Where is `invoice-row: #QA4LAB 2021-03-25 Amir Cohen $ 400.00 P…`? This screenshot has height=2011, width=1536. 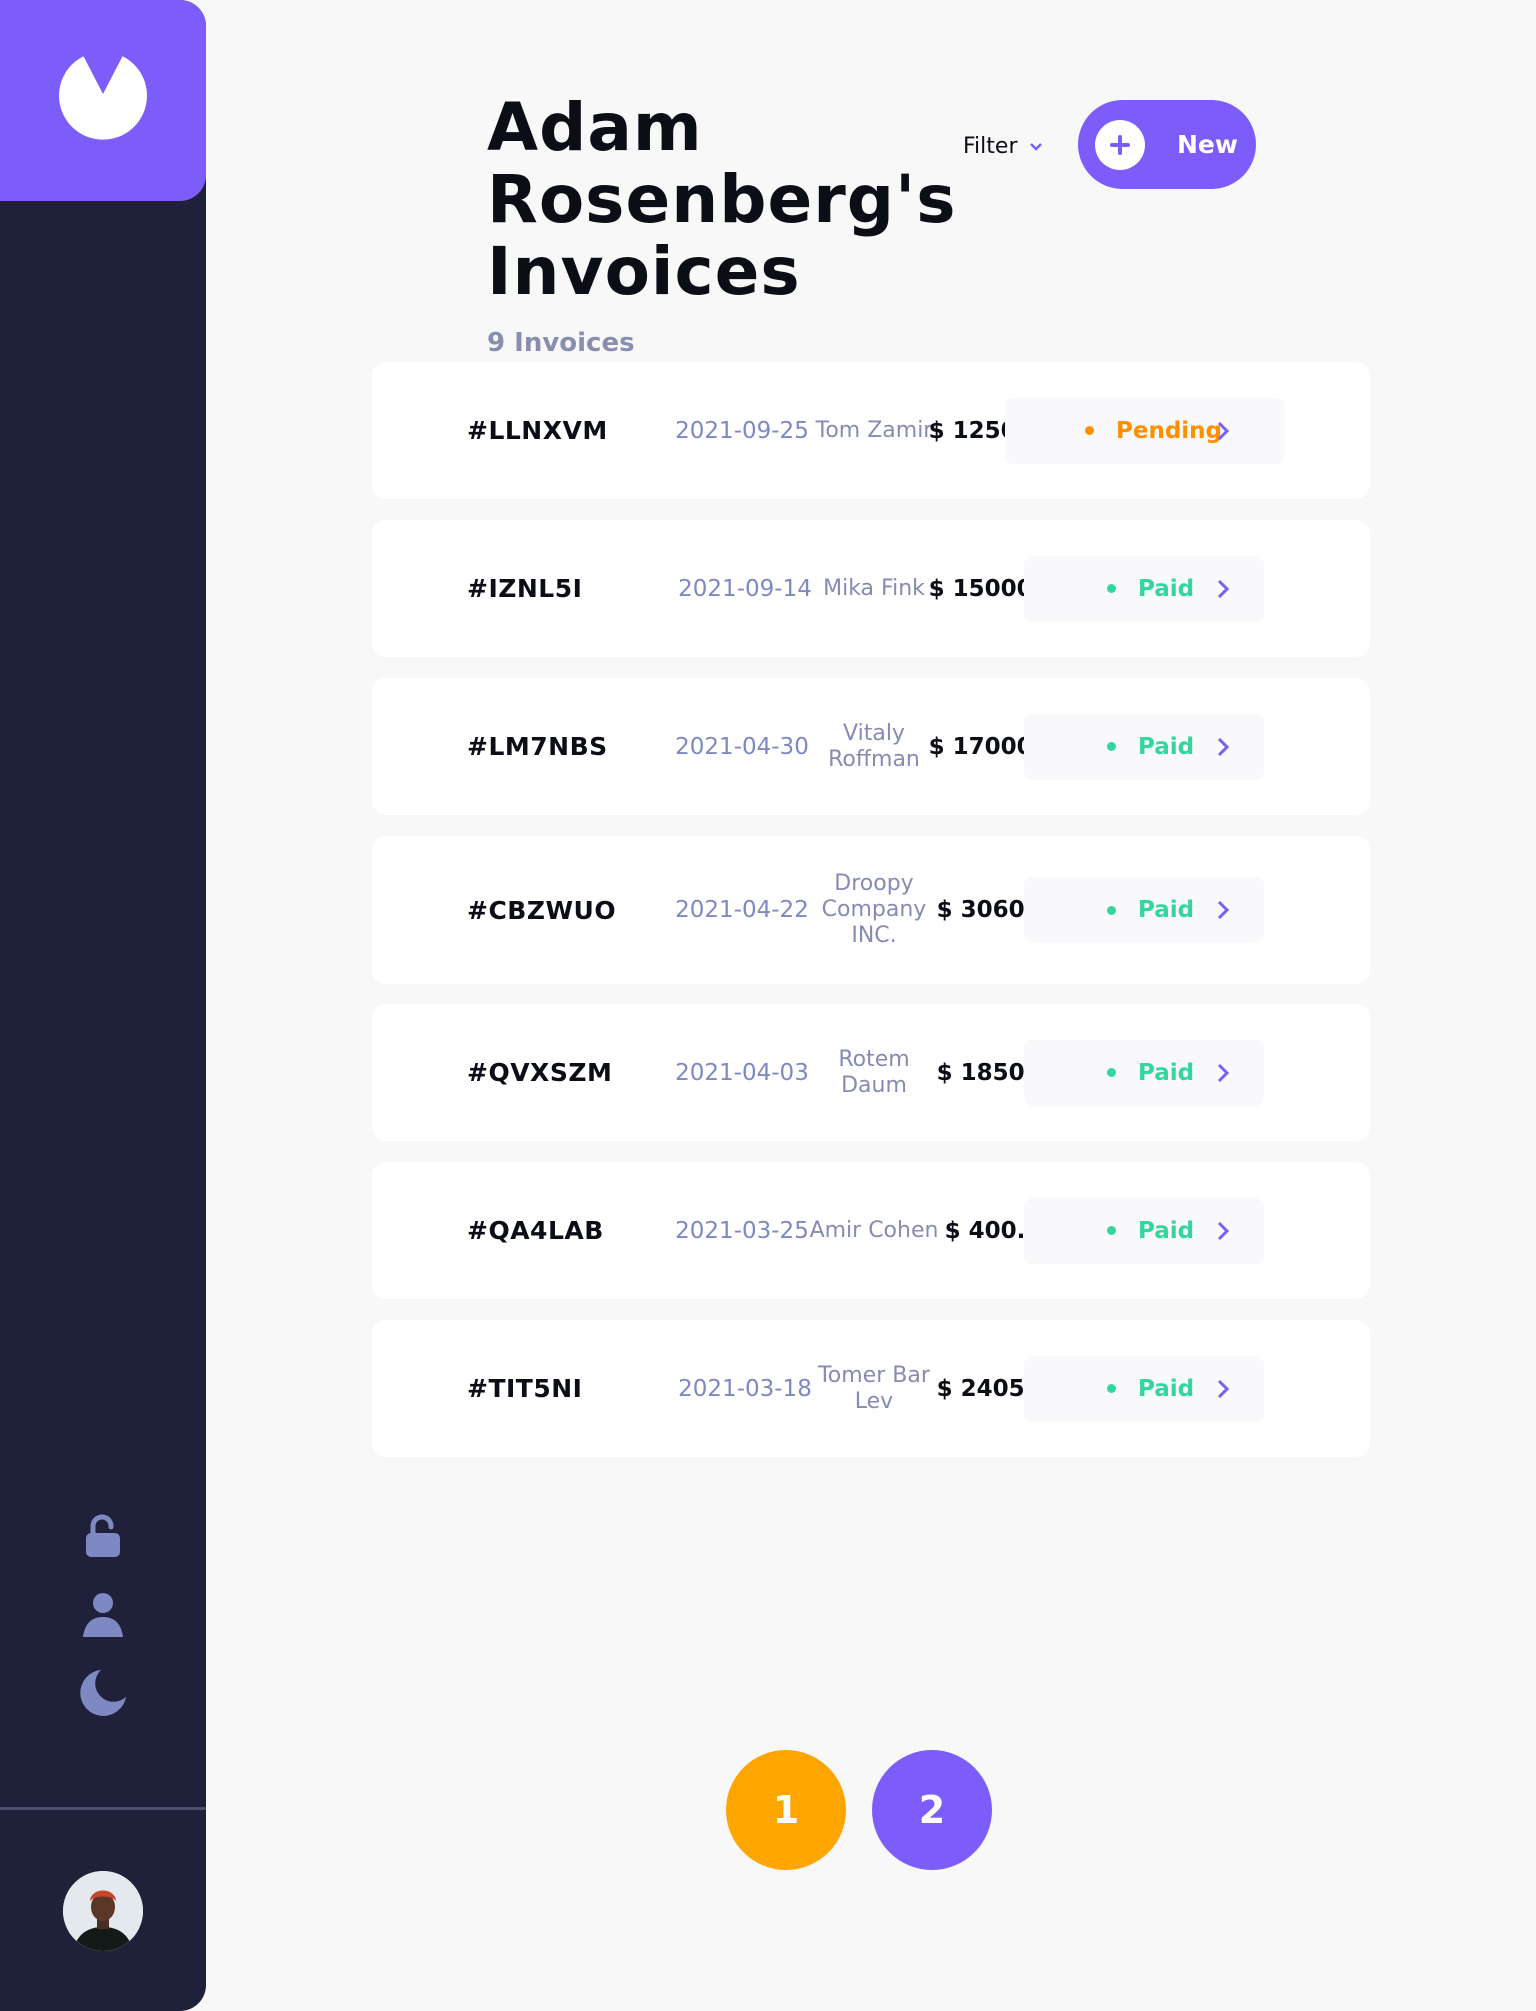 invoice-row: #QA4LAB 2021-03-25 Amir Cohen $ 400.00 P… is located at coordinates (871, 1230).